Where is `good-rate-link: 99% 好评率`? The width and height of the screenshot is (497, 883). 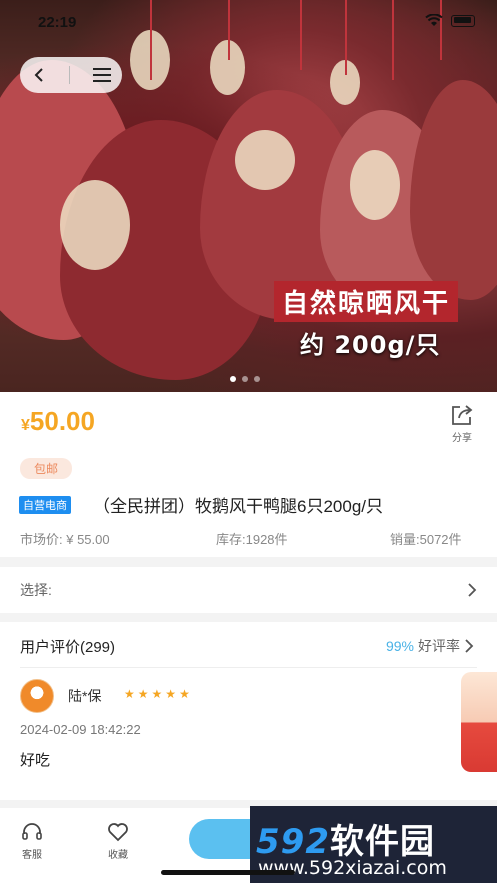 good-rate-link: 99% 好评率 is located at coordinates (430, 646).